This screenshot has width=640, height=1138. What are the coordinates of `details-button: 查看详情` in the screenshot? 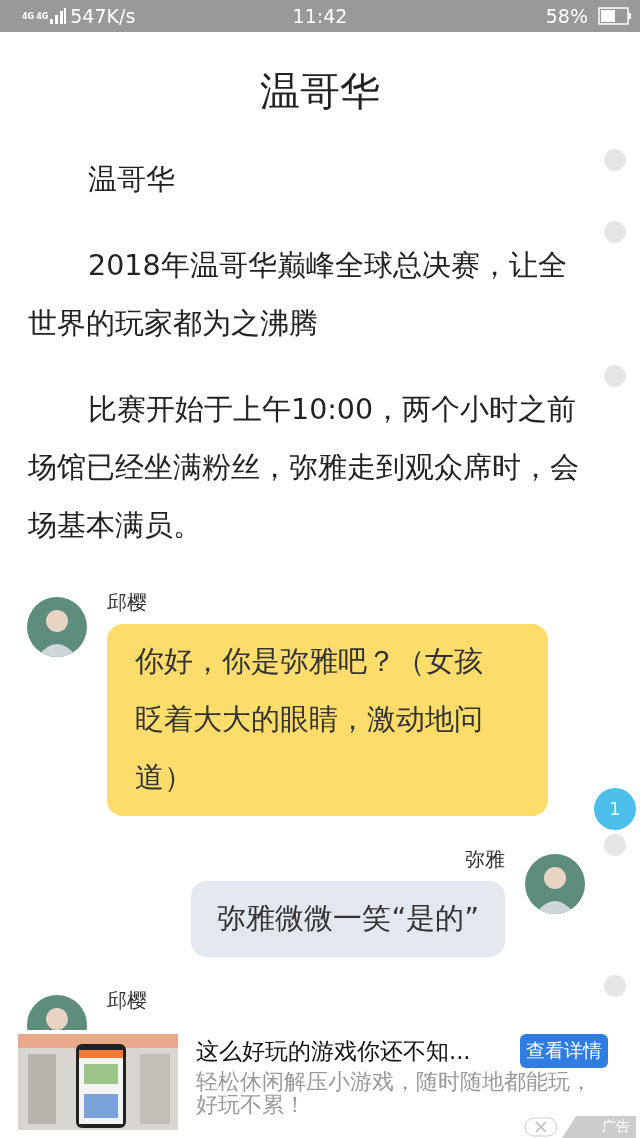 It's located at (564, 1051).